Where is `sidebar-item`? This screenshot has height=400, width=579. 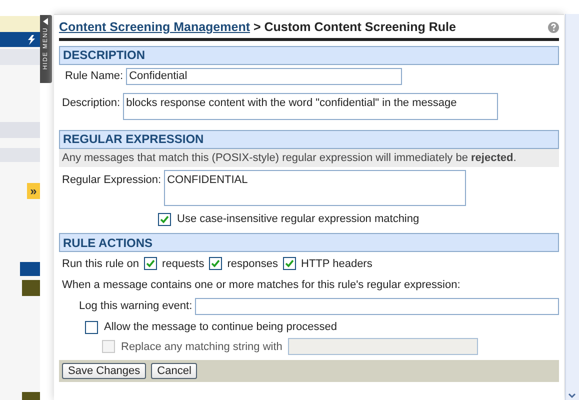 sidebar-item is located at coordinates (20, 39).